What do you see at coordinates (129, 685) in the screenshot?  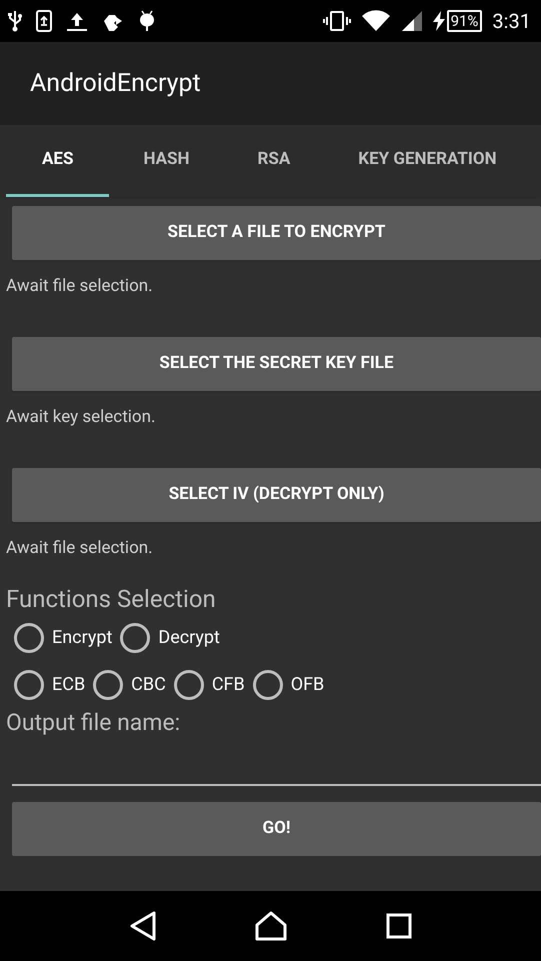 I see `radio-option: CBC` at bounding box center [129, 685].